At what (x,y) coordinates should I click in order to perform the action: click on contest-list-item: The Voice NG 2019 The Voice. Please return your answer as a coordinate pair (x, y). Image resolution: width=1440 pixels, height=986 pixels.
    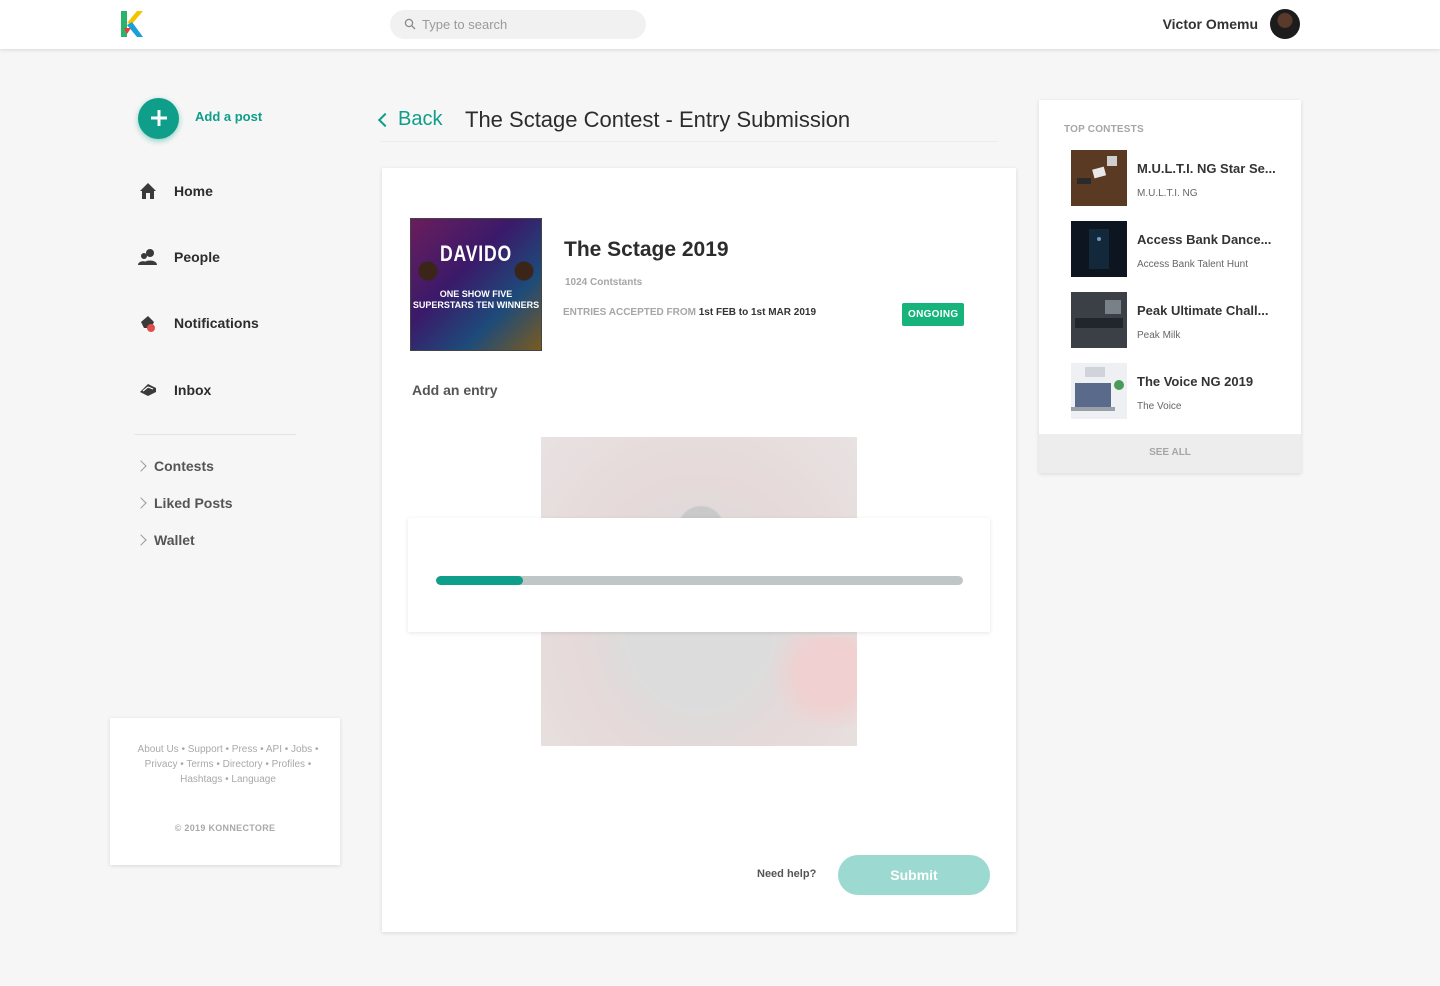
    Looking at the image, I should click on (1183, 391).